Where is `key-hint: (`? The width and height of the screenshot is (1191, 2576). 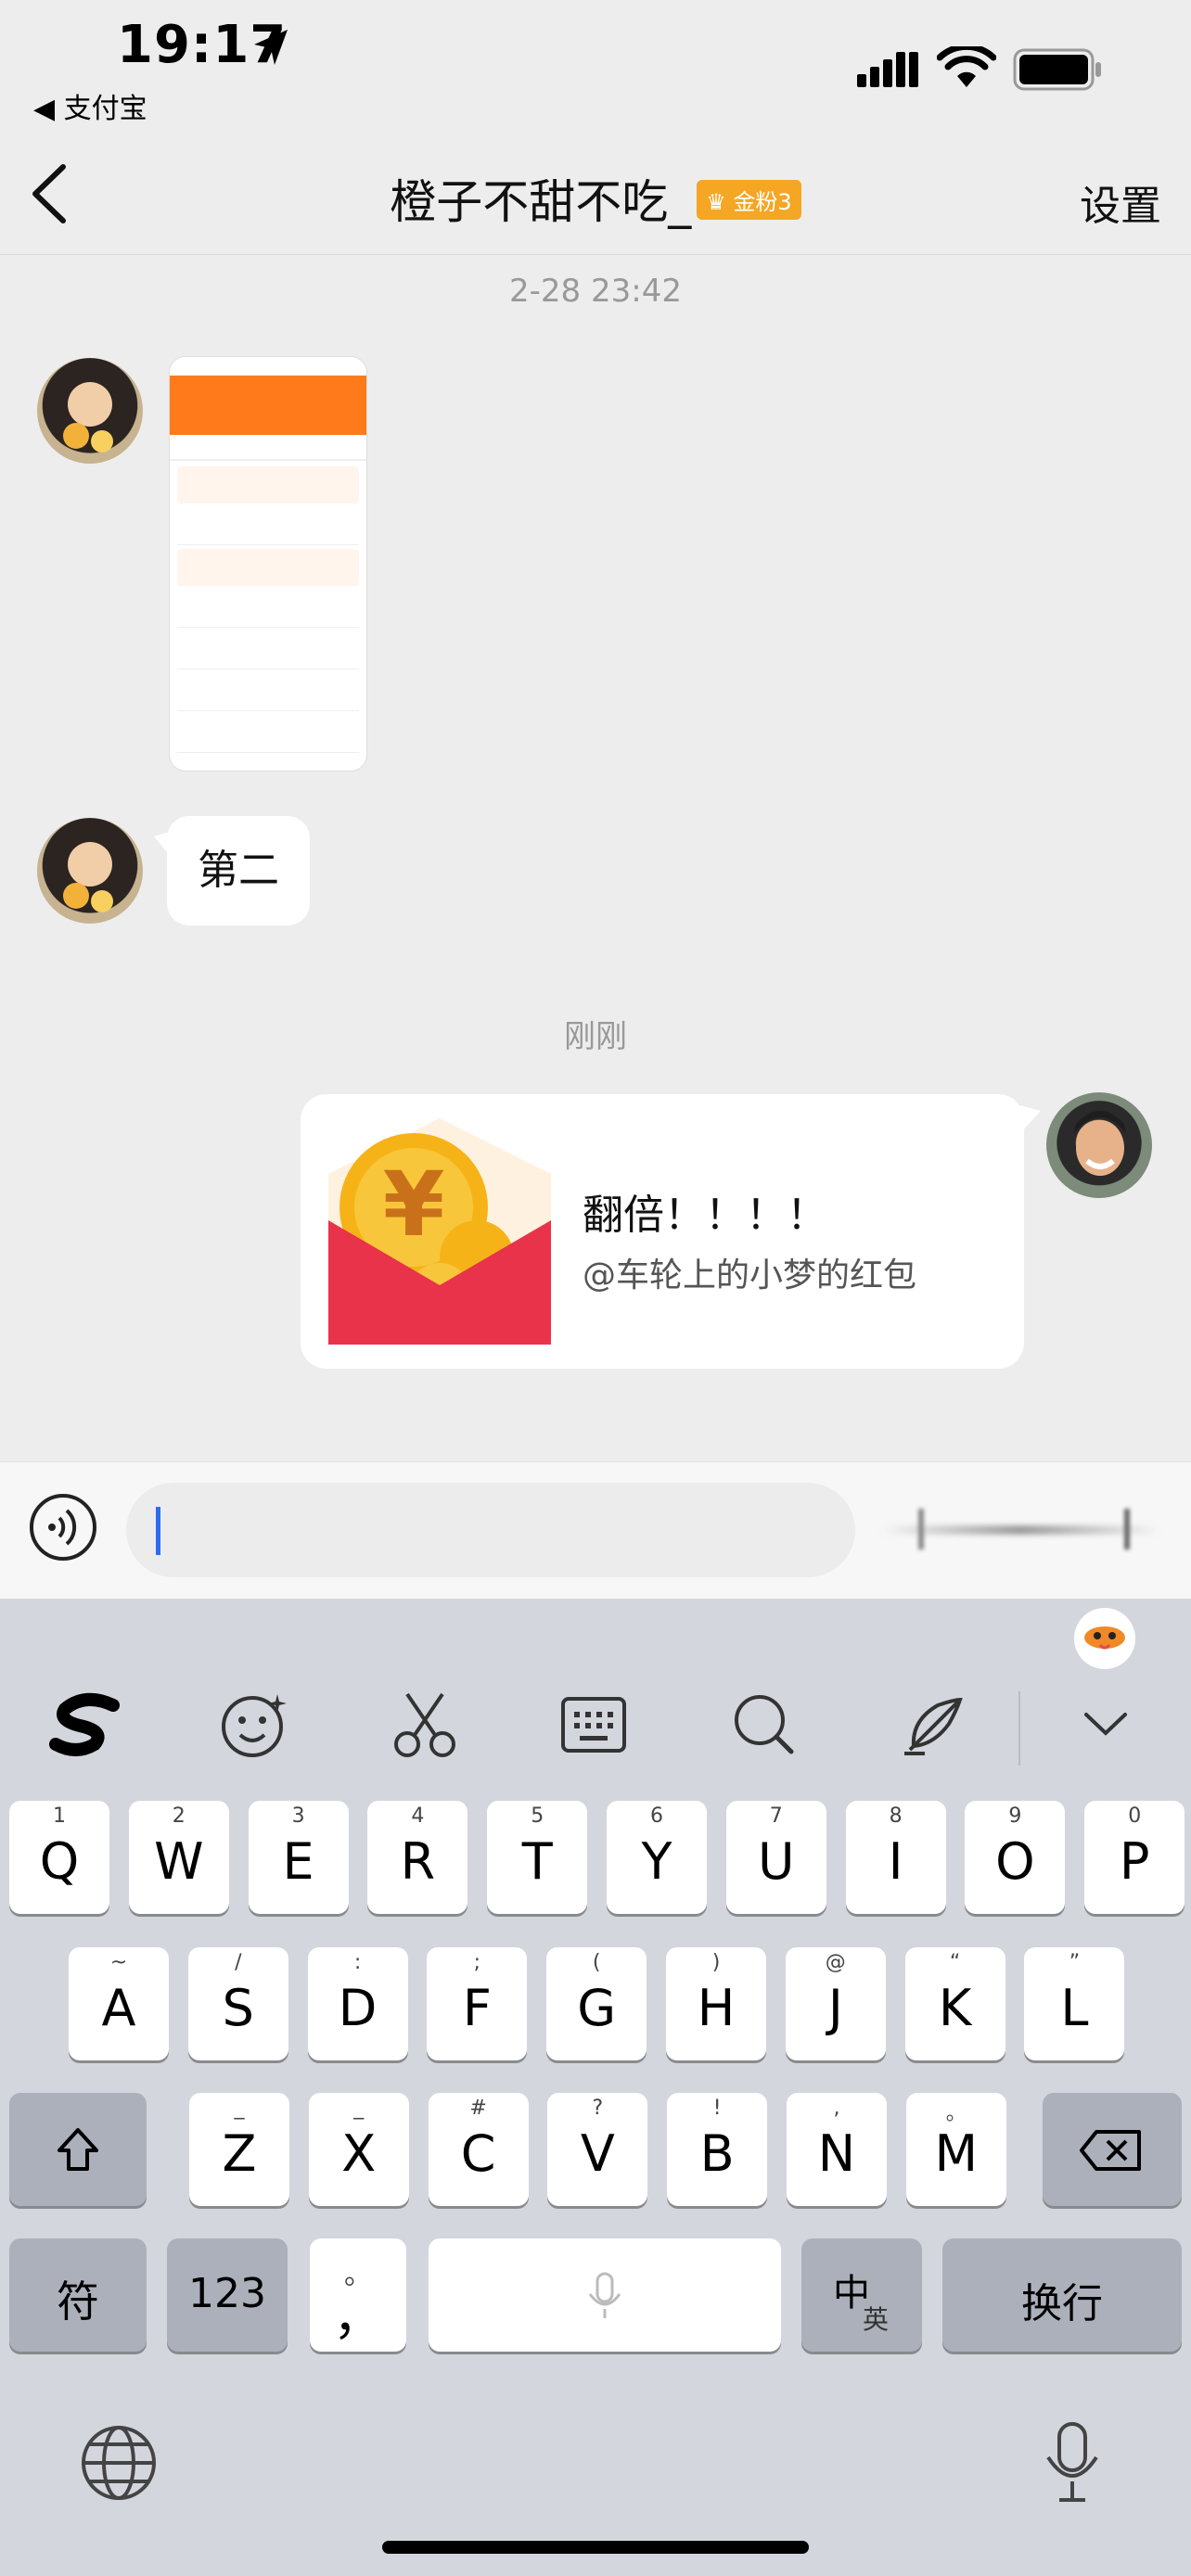 key-hint: ( is located at coordinates (597, 1963).